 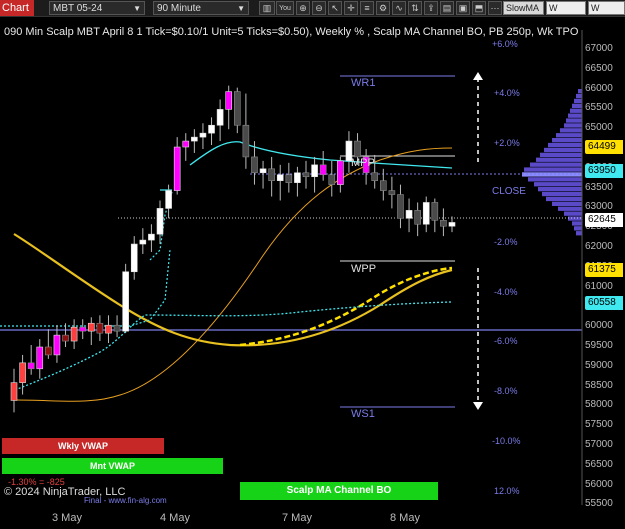 I want to click on x-axis-label: 8 May, so click(x=405, y=518).